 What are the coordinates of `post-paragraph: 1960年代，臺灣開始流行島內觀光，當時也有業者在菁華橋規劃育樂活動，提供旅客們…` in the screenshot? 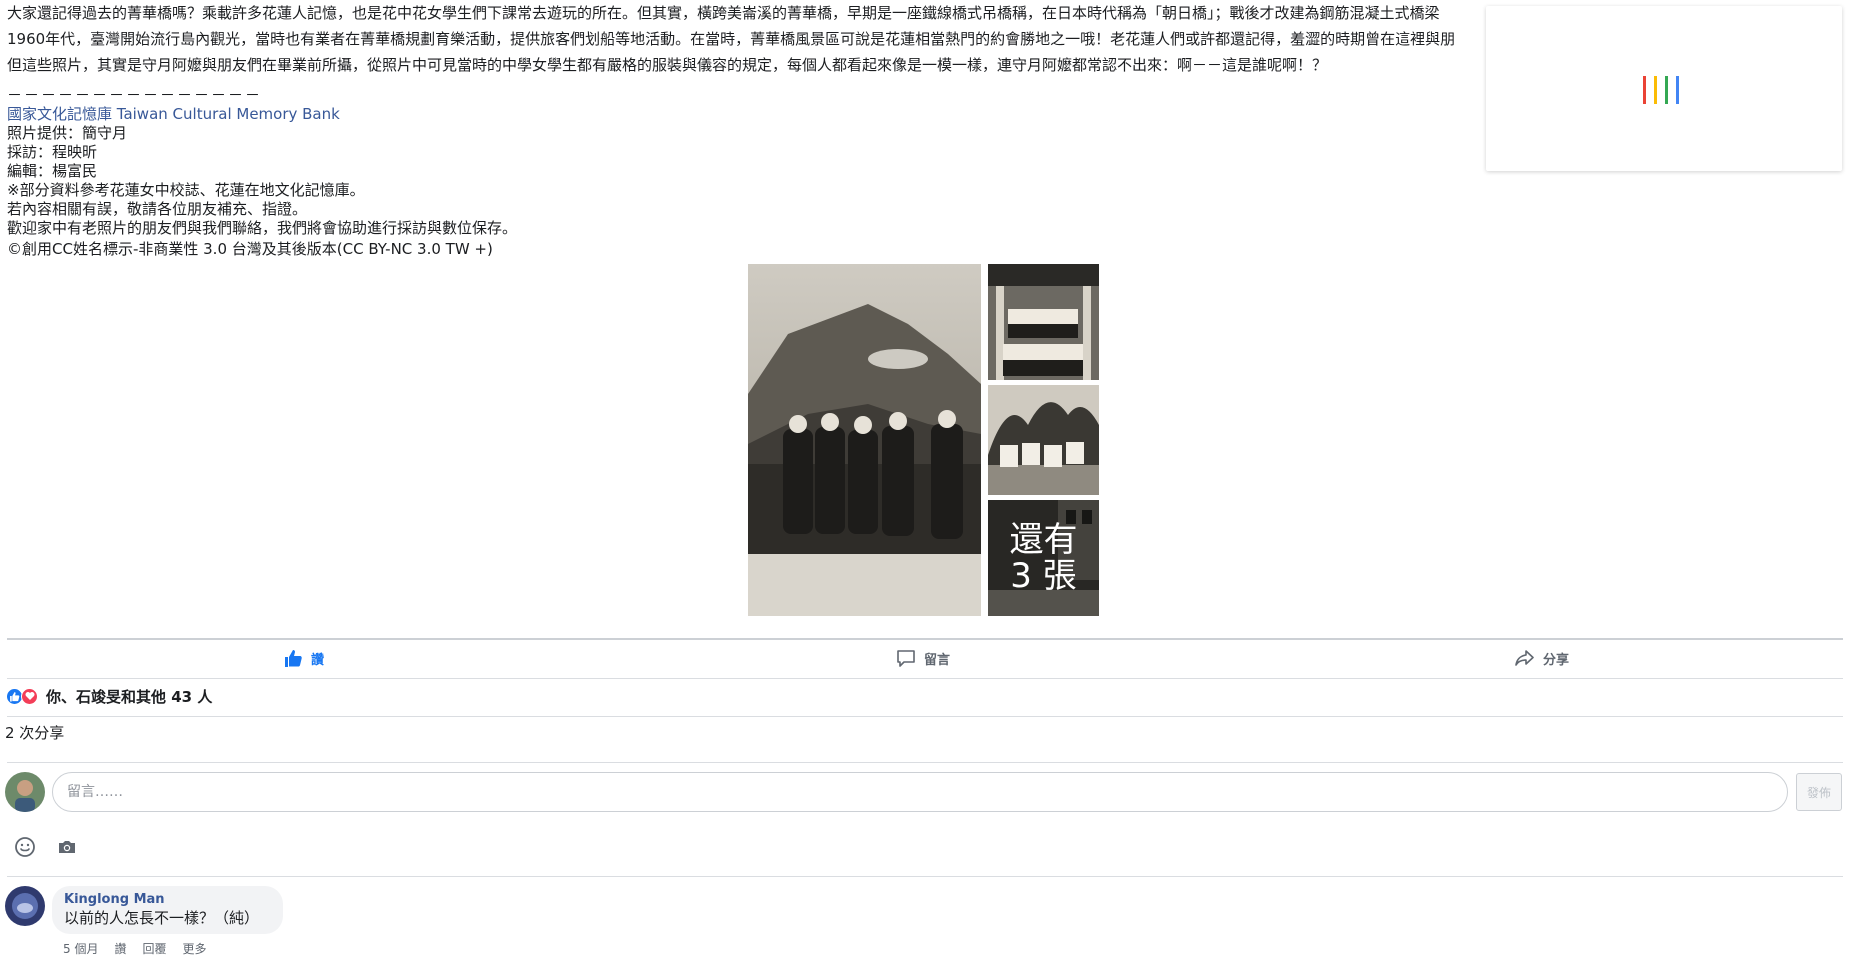 It's located at (731, 39).